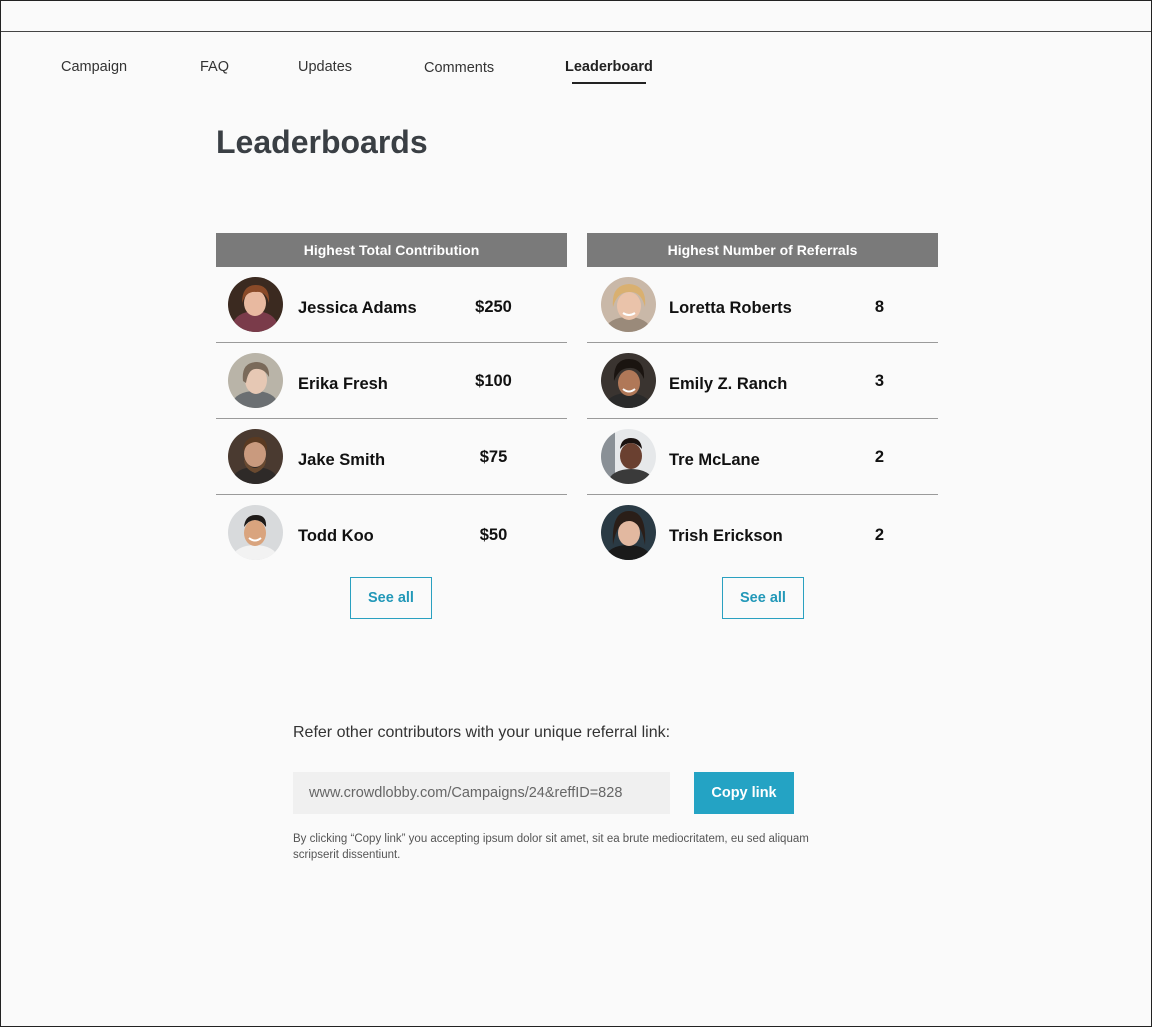 The width and height of the screenshot is (1152, 1027). Describe the element at coordinates (481, 793) in the screenshot. I see `referral-link-field` at that location.